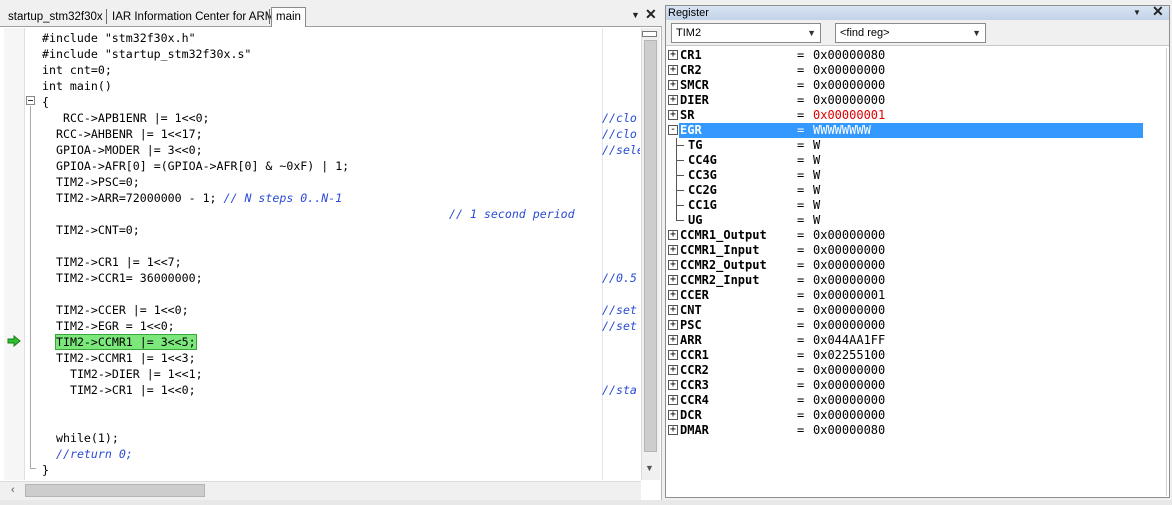 Image resolution: width=1172 pixels, height=505 pixels. I want to click on register-row: + DCR = 0x00000000, so click(905, 415).